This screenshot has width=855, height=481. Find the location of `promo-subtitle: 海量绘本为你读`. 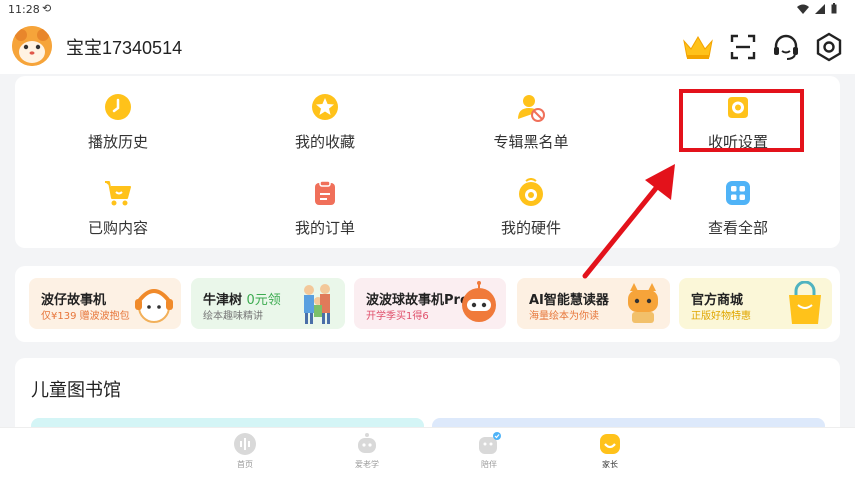

promo-subtitle: 海量绘本为你读 is located at coordinates (564, 316).